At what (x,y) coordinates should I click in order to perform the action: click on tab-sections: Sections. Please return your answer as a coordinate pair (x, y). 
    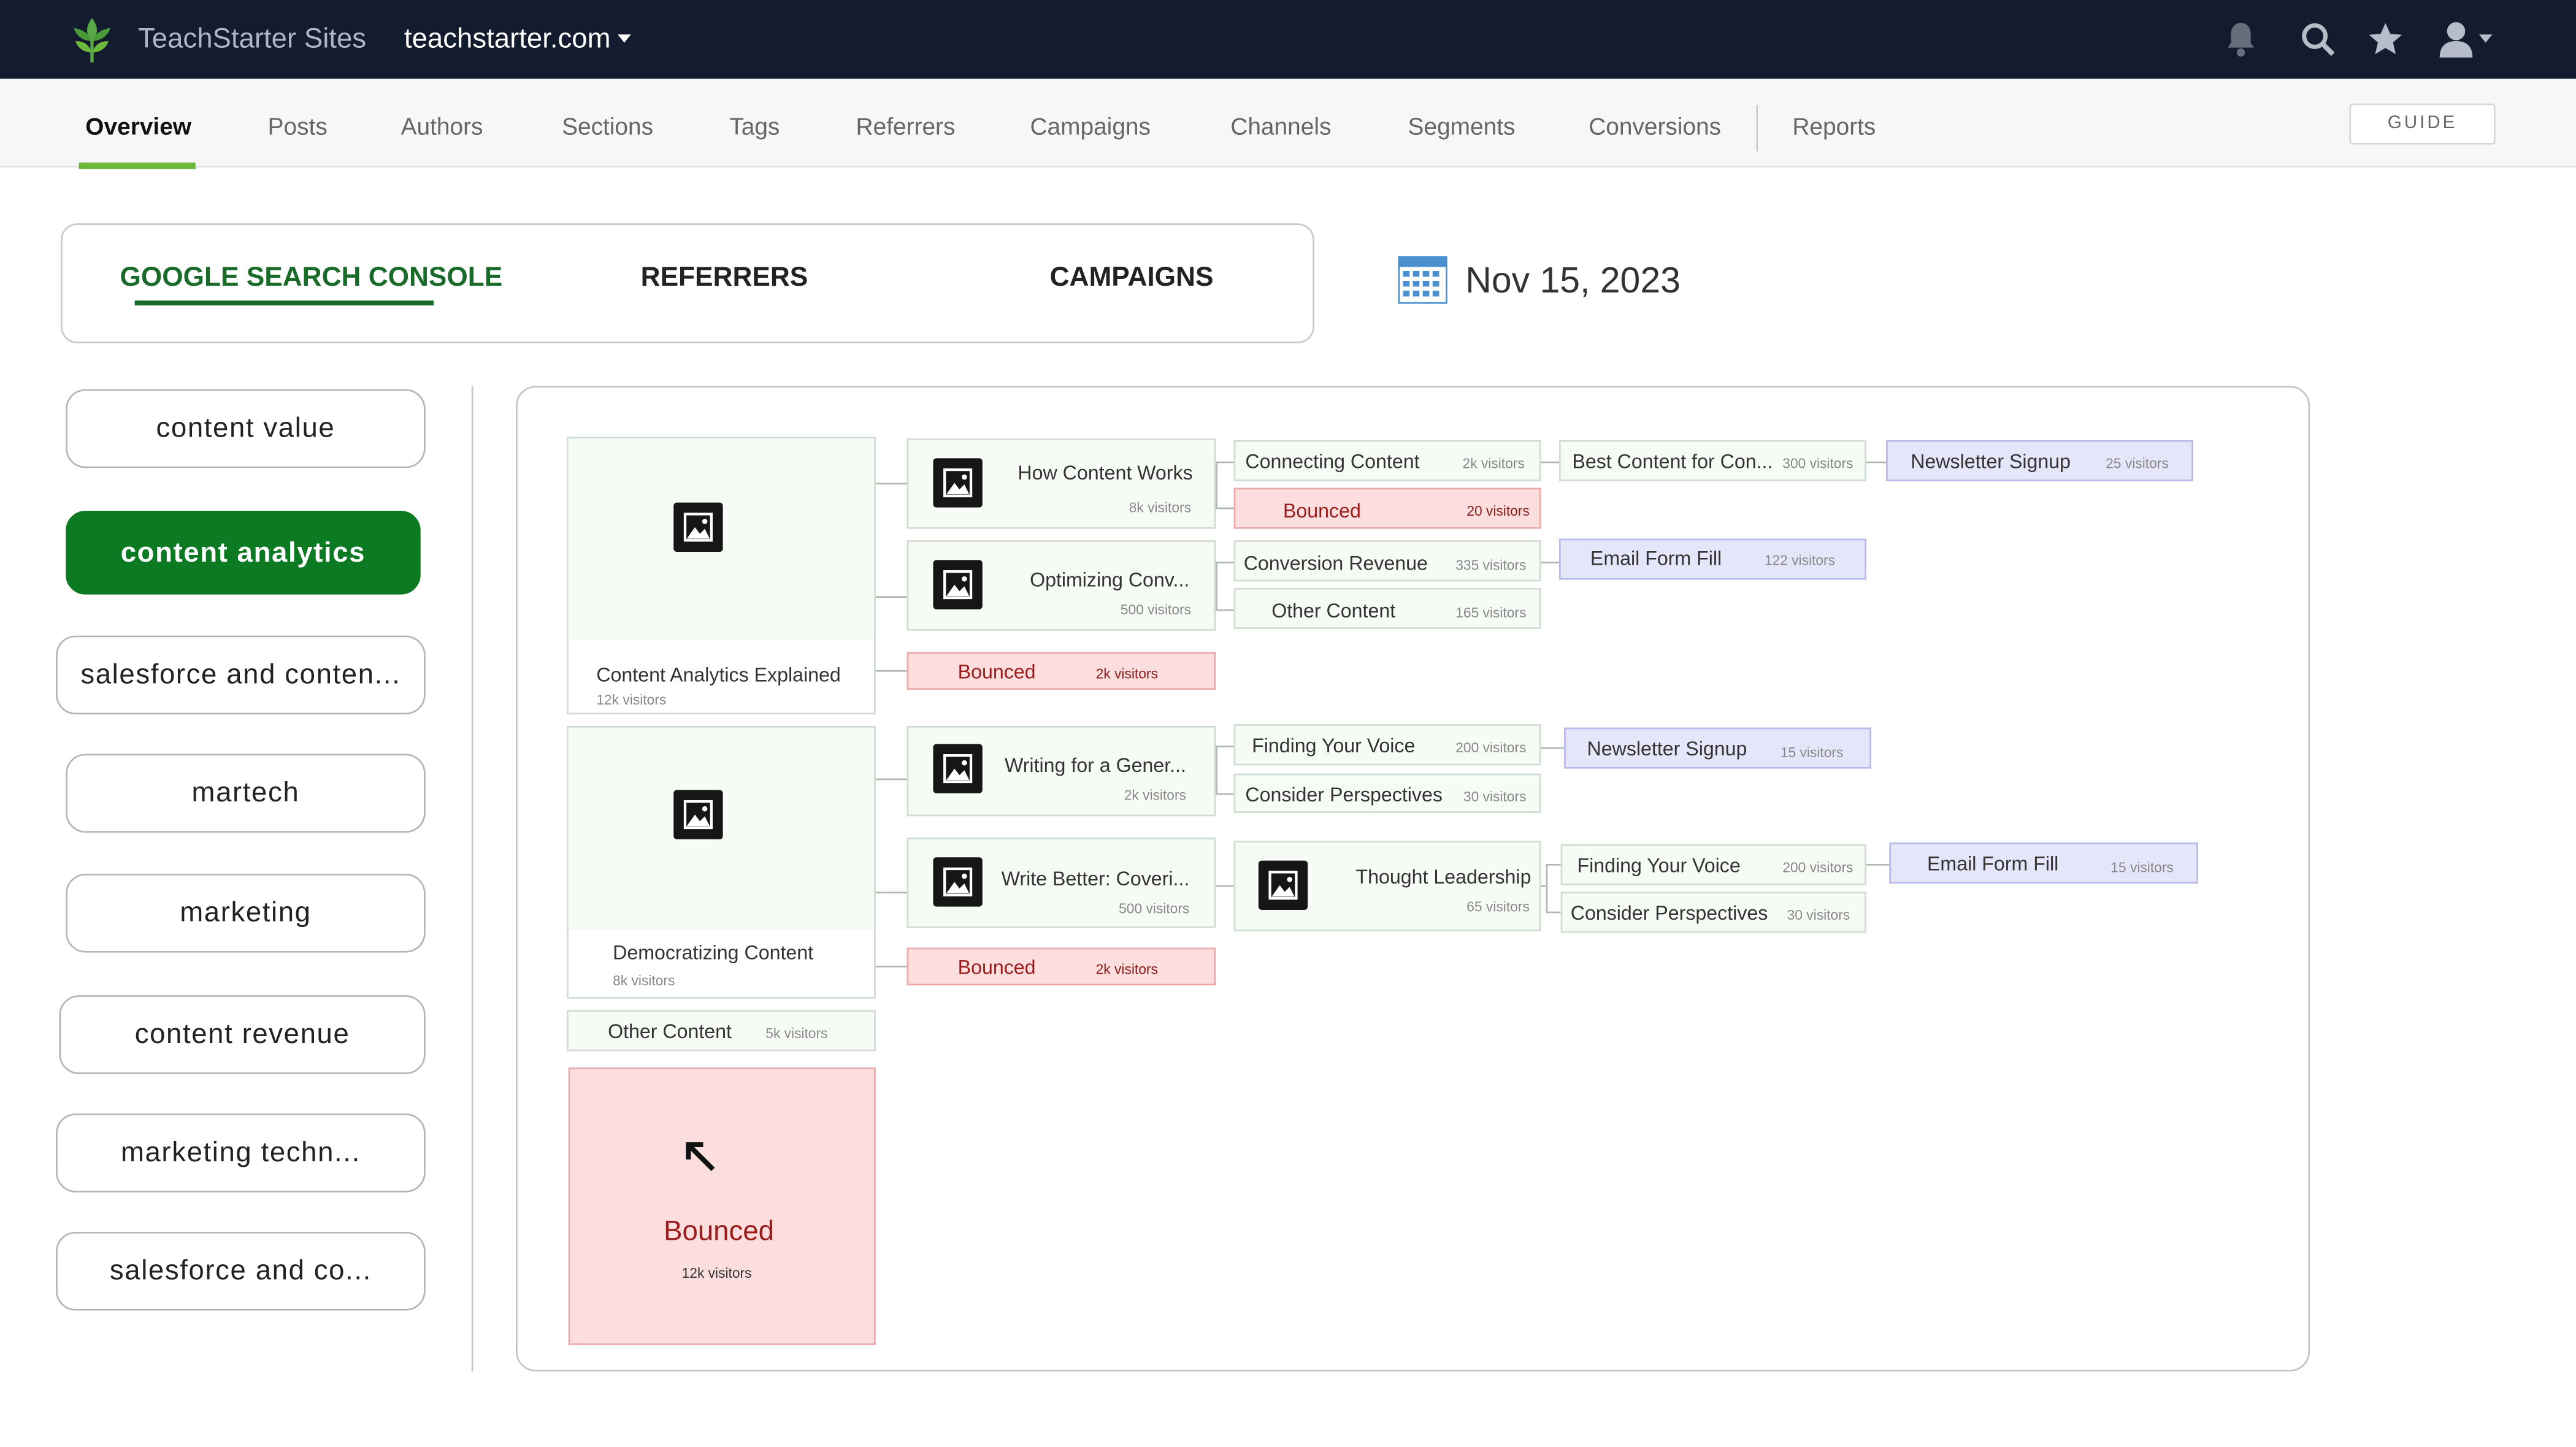
    Looking at the image, I should click on (607, 128).